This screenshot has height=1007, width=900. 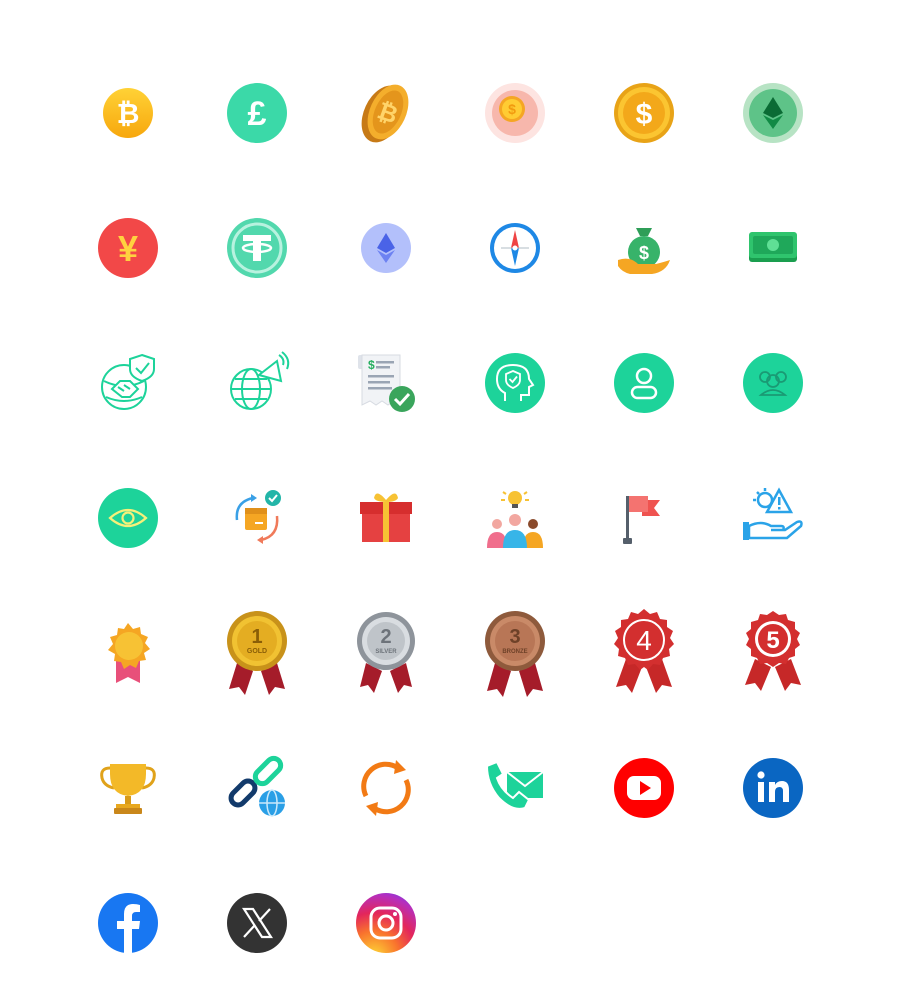 I want to click on silver-medal-icon: 2 SILVER, so click(x=385, y=652).